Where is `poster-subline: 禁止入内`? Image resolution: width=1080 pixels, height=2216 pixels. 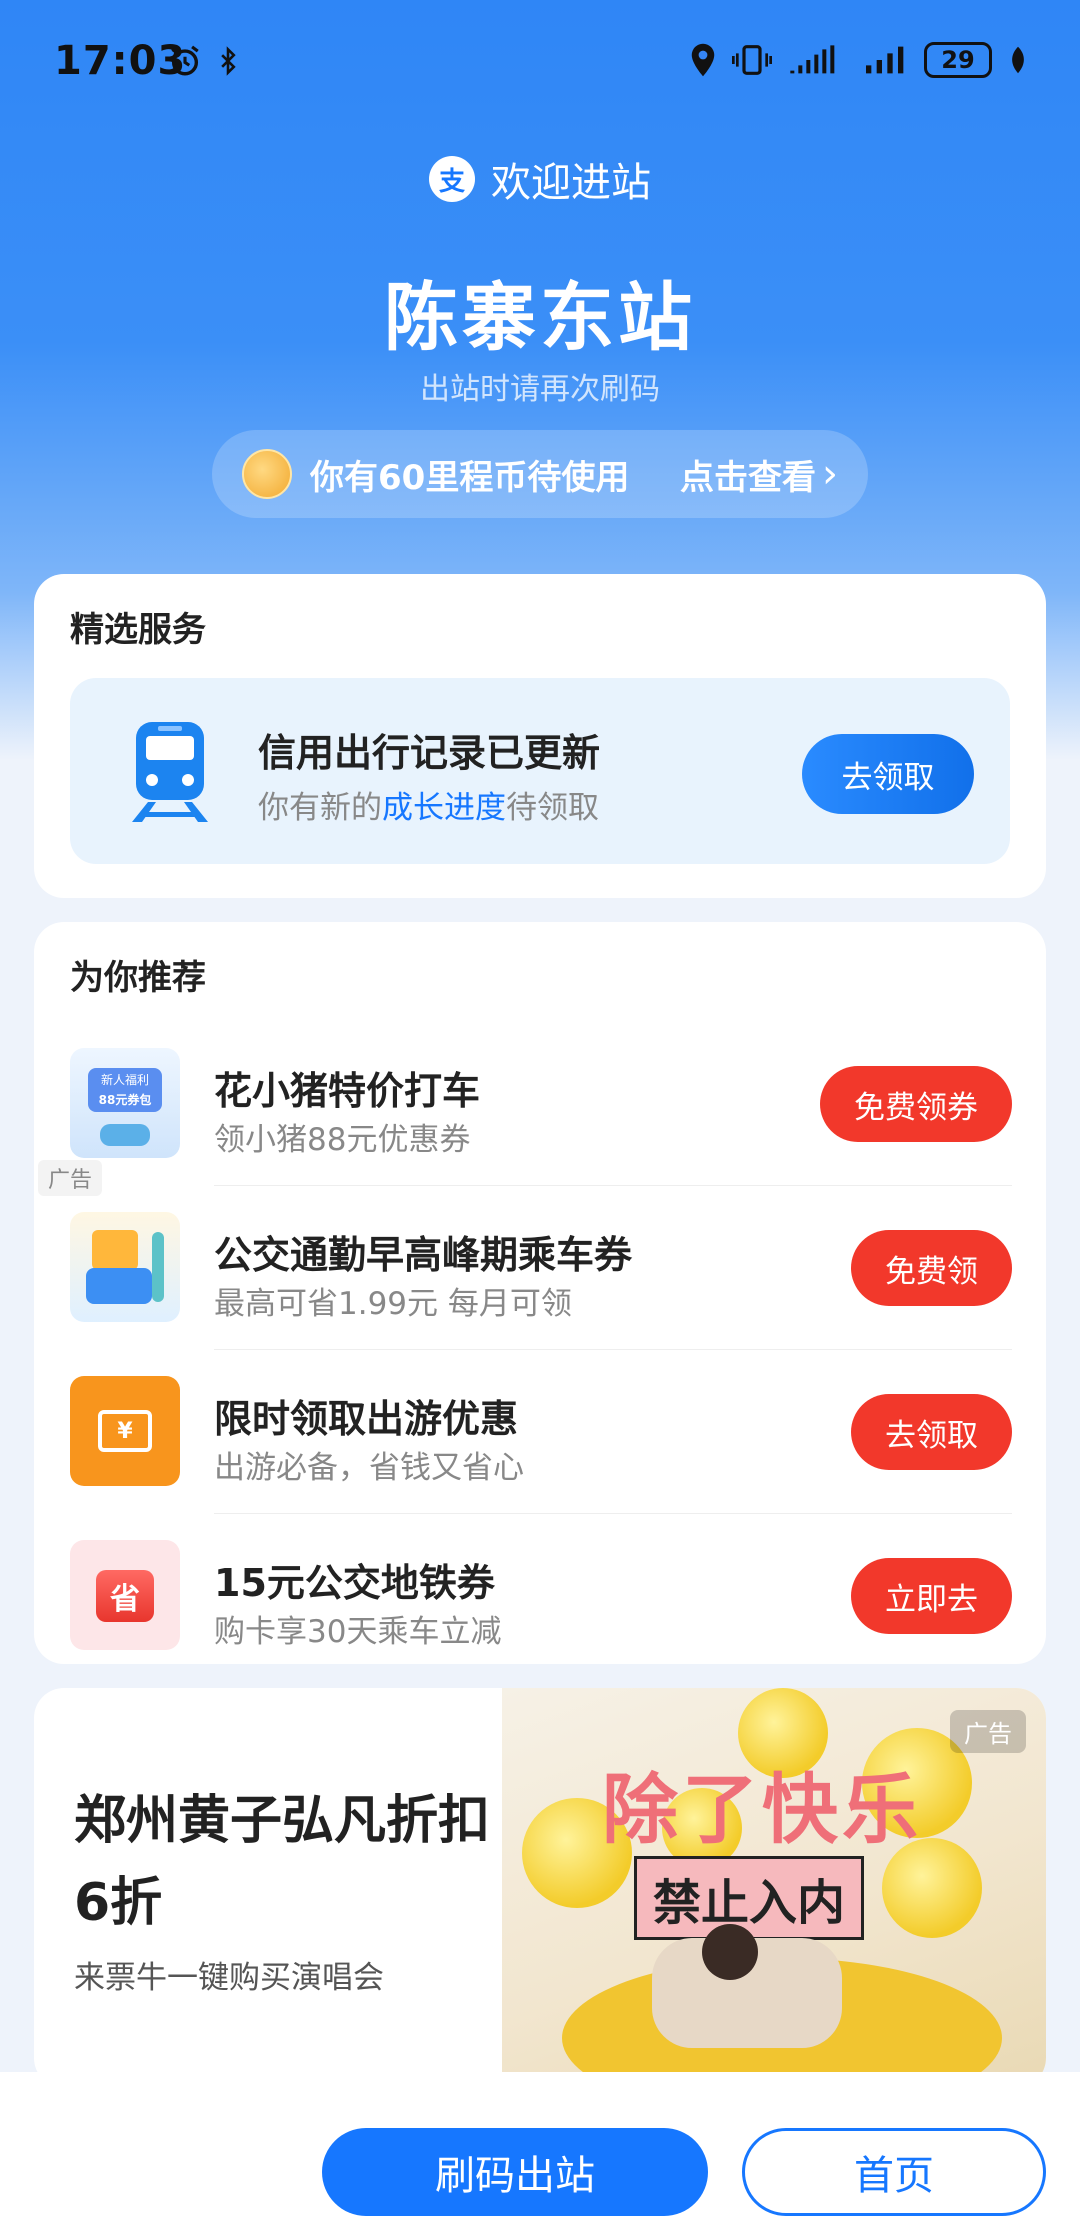
poster-subline: 禁止入内 is located at coordinates (749, 1898).